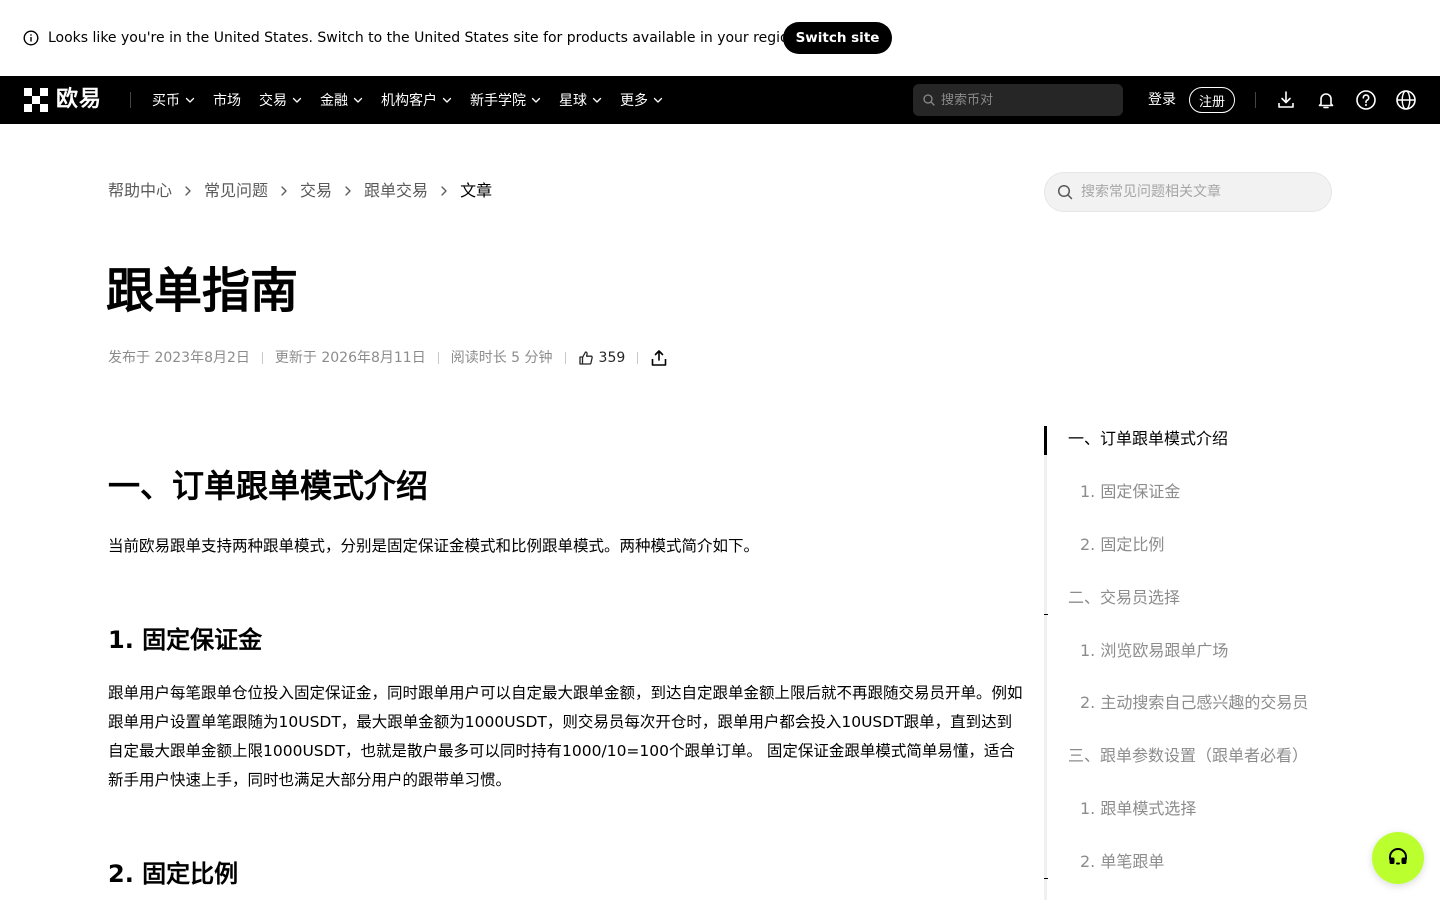 The height and width of the screenshot is (900, 1440). Describe the element at coordinates (1188, 756) in the screenshot. I see `toc-item: 三、跟单参数设置（跟单者必看）` at that location.